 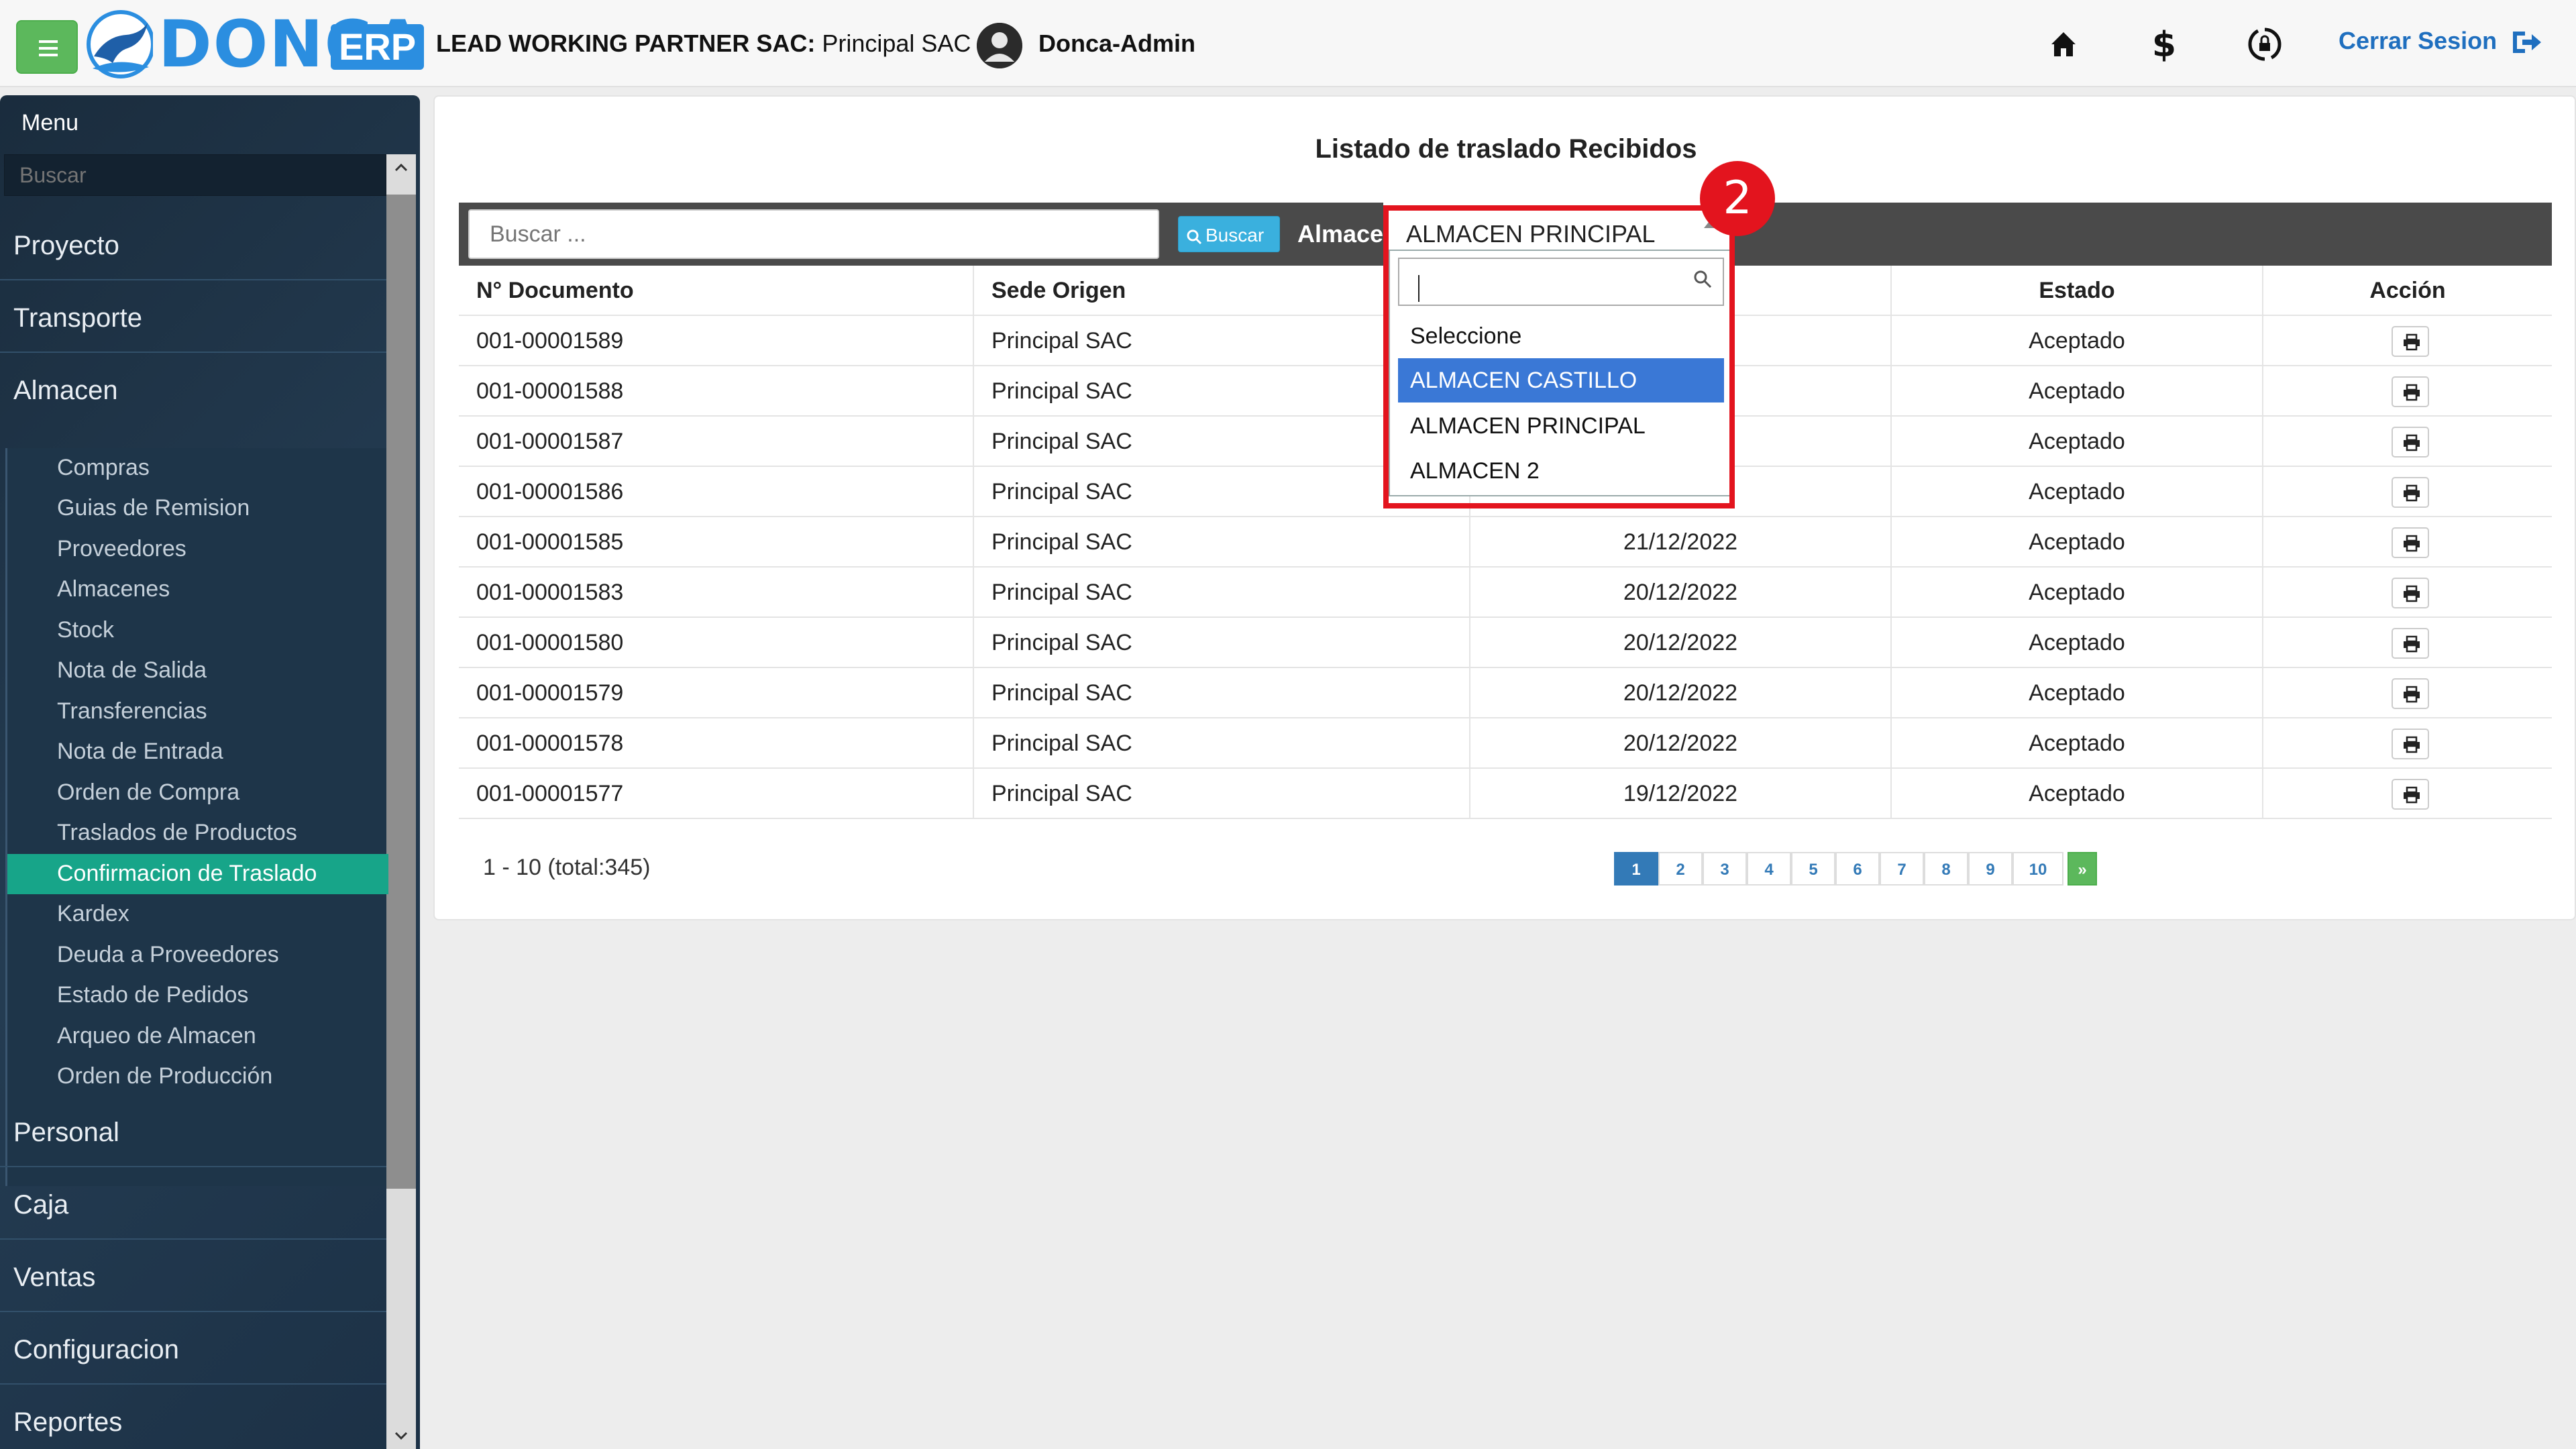 What do you see at coordinates (193, 1131) in the screenshot?
I see `sidebar-item-personal: Personal` at bounding box center [193, 1131].